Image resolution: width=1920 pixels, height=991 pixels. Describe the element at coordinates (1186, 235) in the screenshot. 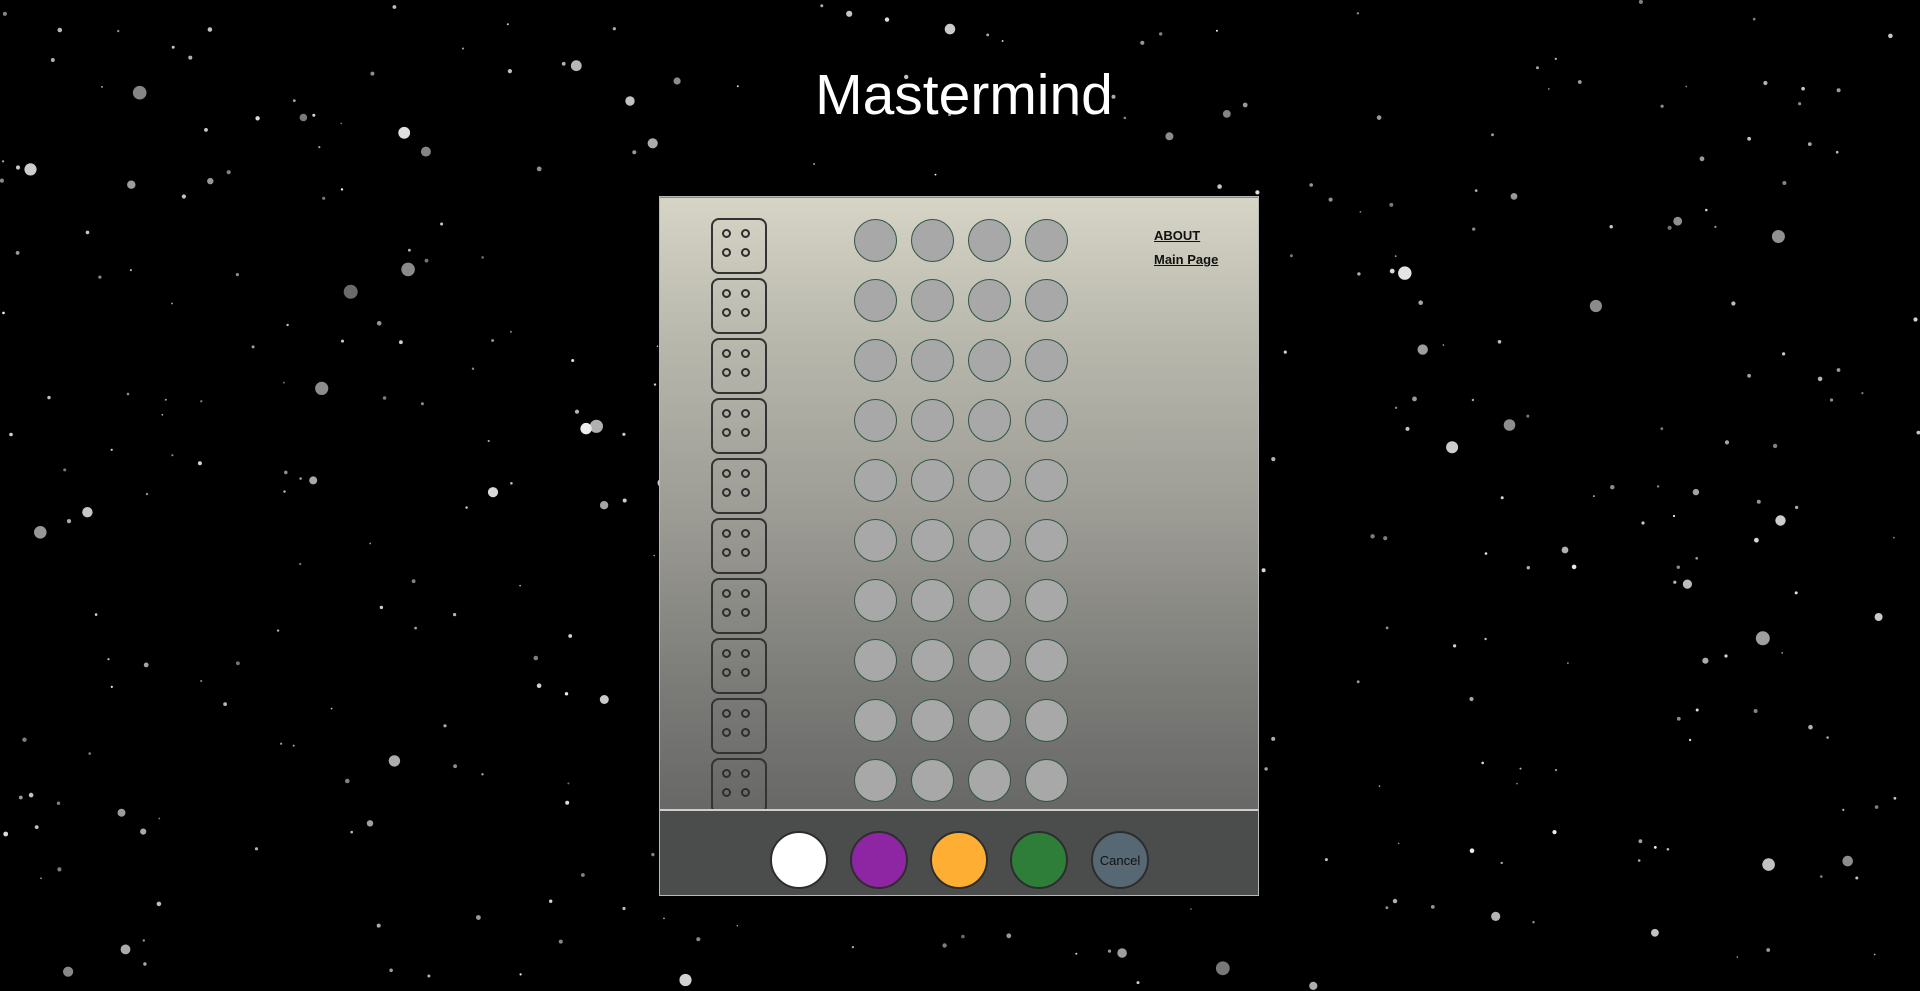

I see `about-link: ABOUT` at that location.